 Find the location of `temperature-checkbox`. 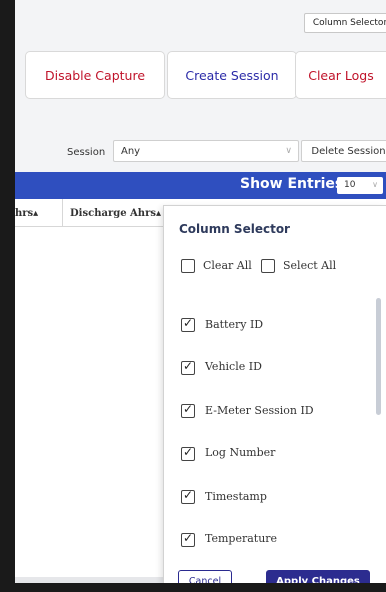

temperature-checkbox is located at coordinates (188, 539).